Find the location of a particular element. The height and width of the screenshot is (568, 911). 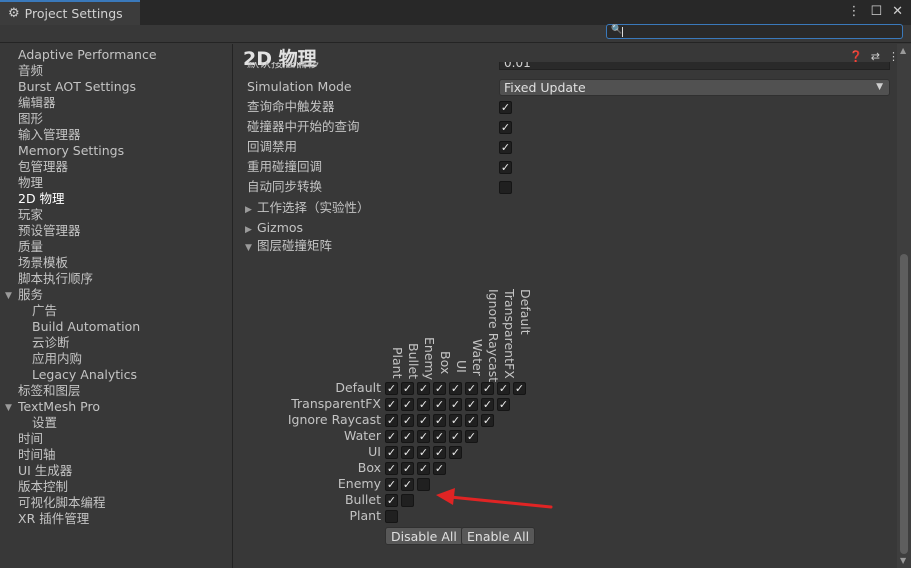

annotation-arrow is located at coordinates (494, 498).